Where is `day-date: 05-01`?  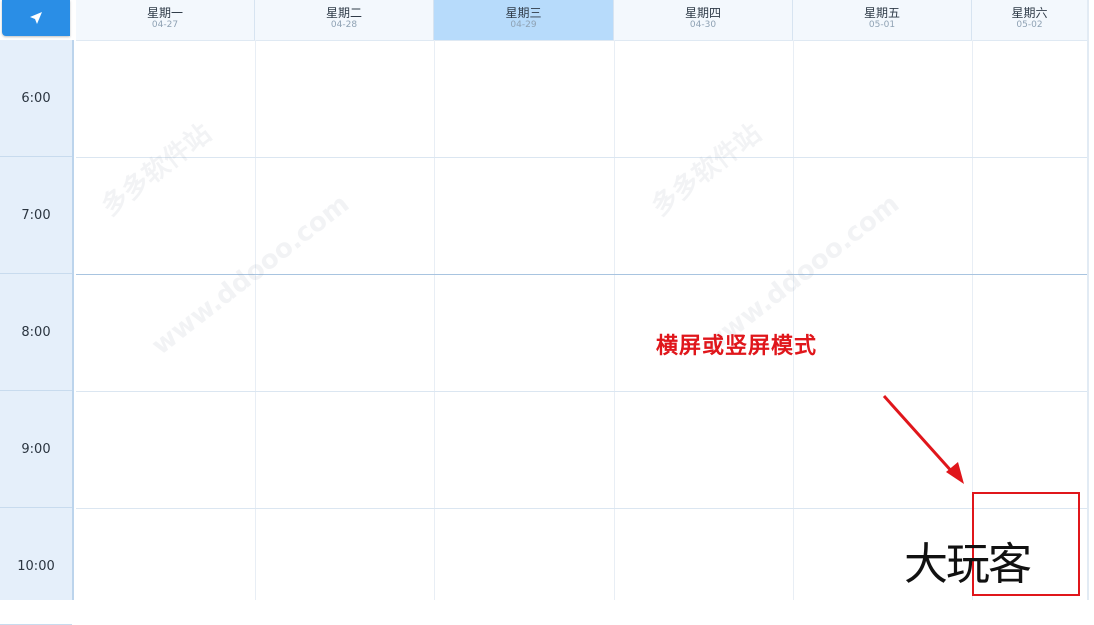
day-date: 05-01 is located at coordinates (882, 25).